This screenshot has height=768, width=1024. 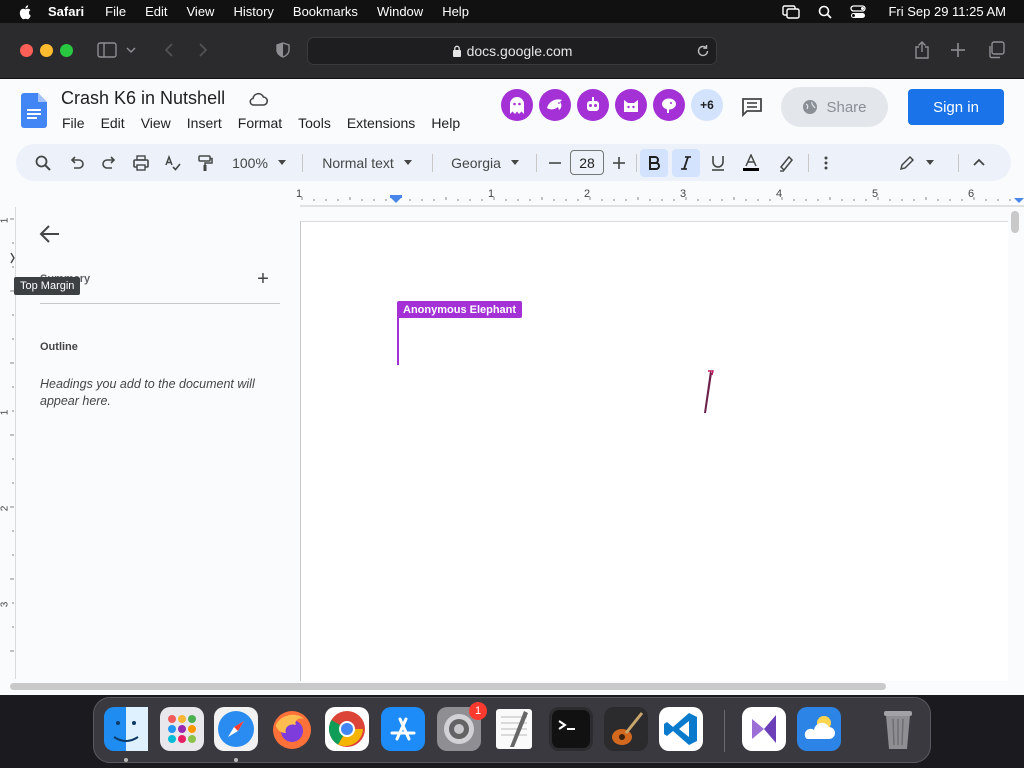 What do you see at coordinates (66, 50) in the screenshot?
I see `zoom-window-button` at bounding box center [66, 50].